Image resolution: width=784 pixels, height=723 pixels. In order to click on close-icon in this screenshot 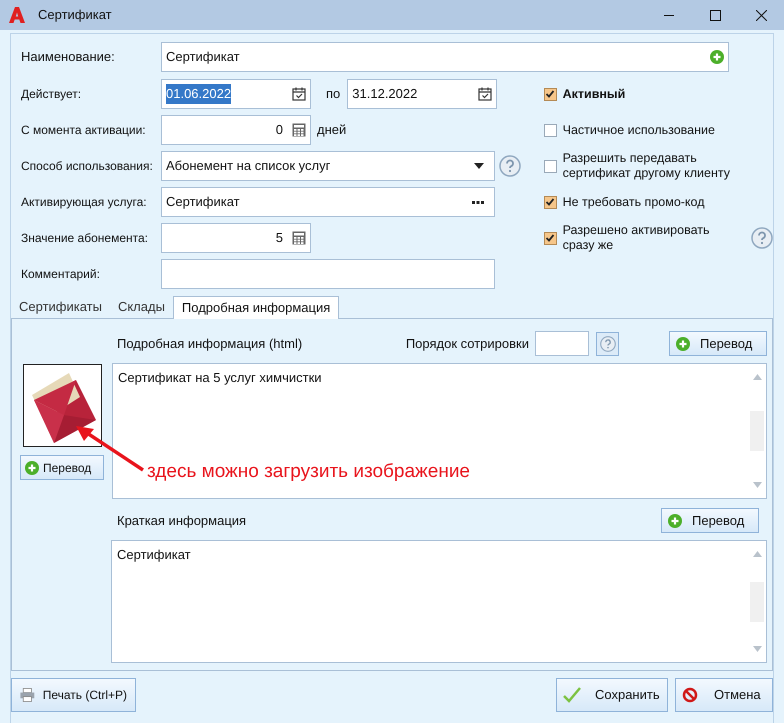, I will do `click(761, 15)`.